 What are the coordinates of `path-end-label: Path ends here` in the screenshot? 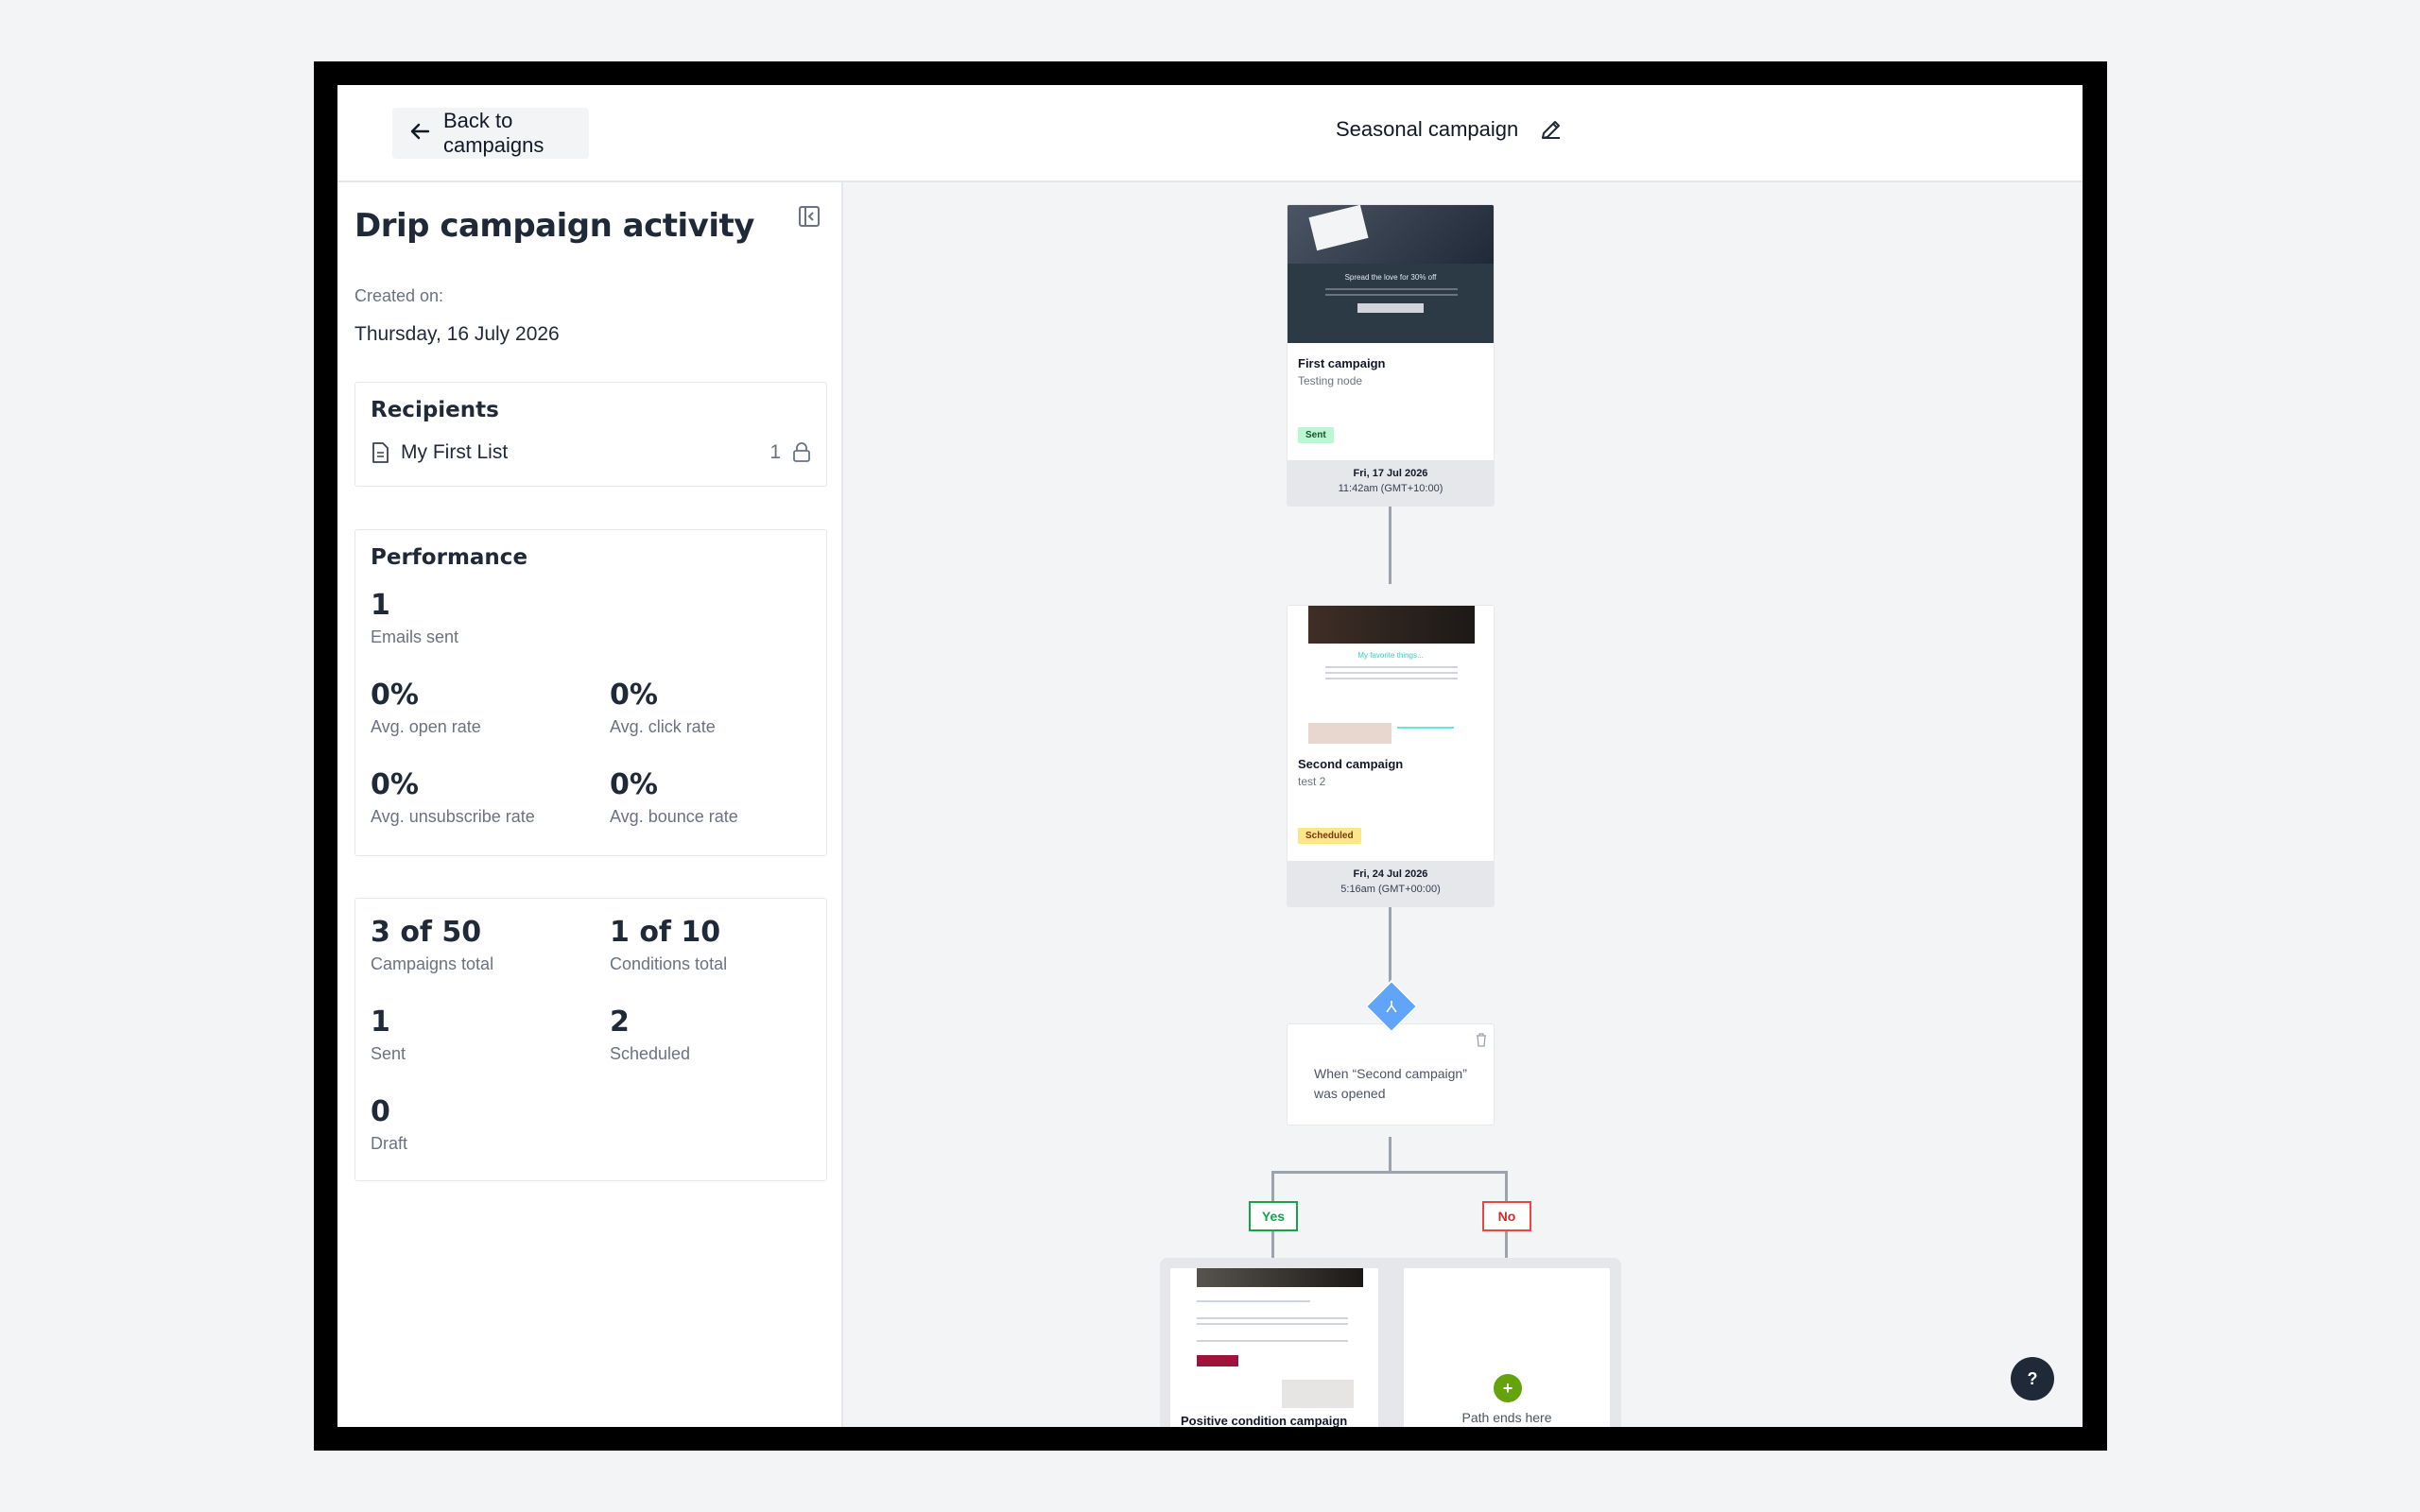 It's located at (1506, 1417).